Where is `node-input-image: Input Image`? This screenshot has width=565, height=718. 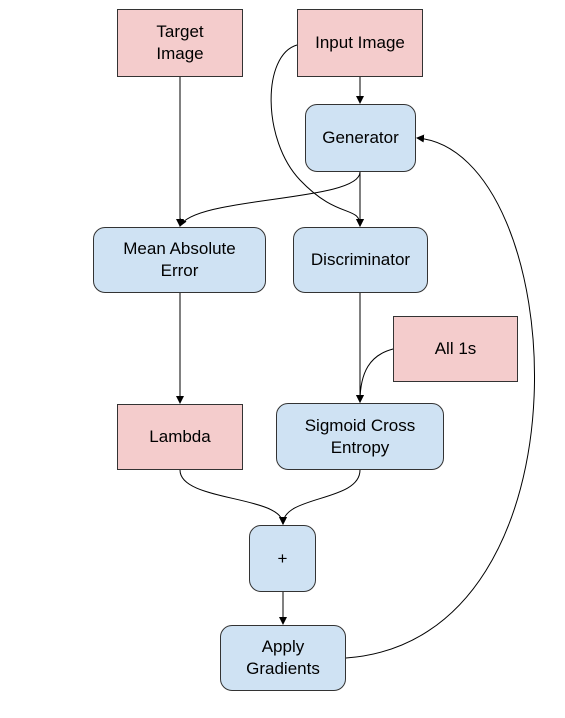 node-input-image: Input Image is located at coordinates (360, 43).